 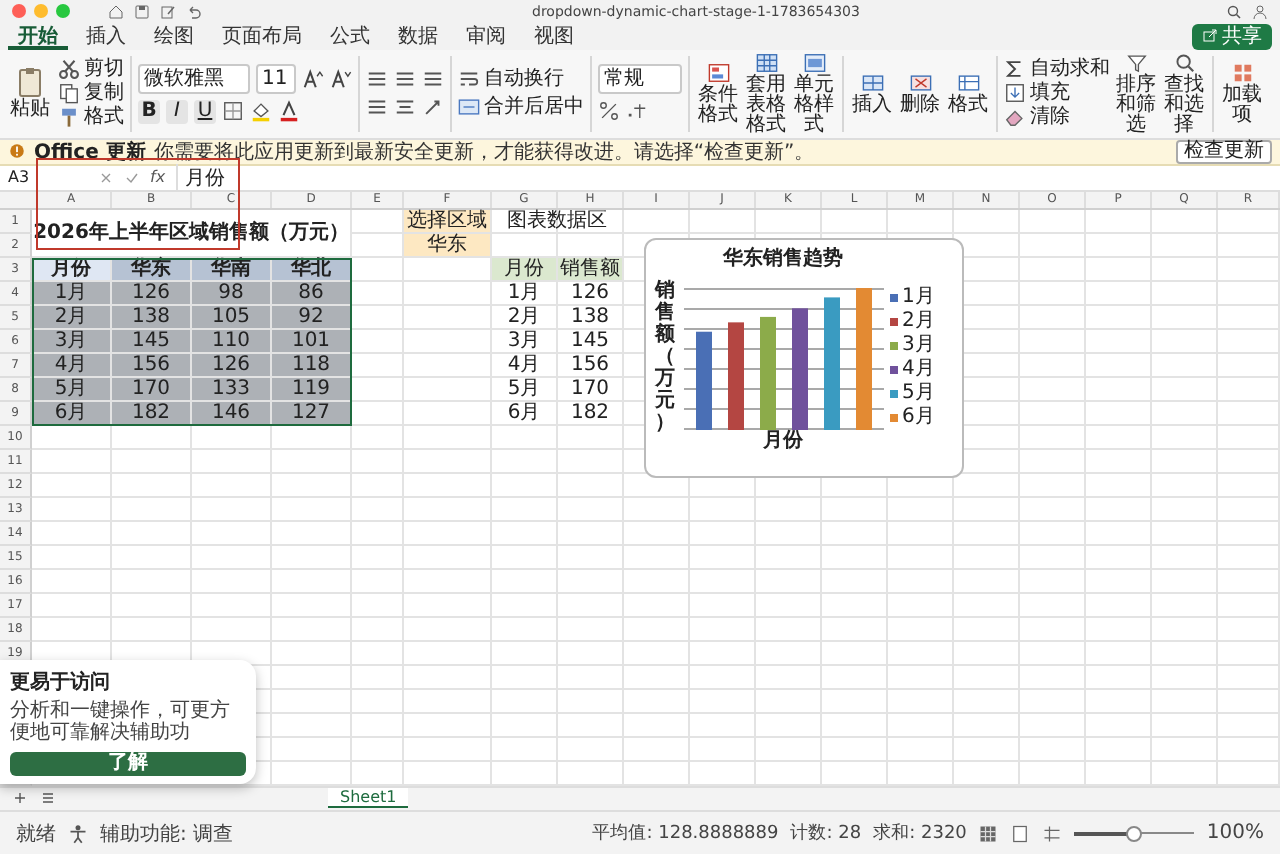 I want to click on clipboard-button: 复制, so click(x=91, y=93).